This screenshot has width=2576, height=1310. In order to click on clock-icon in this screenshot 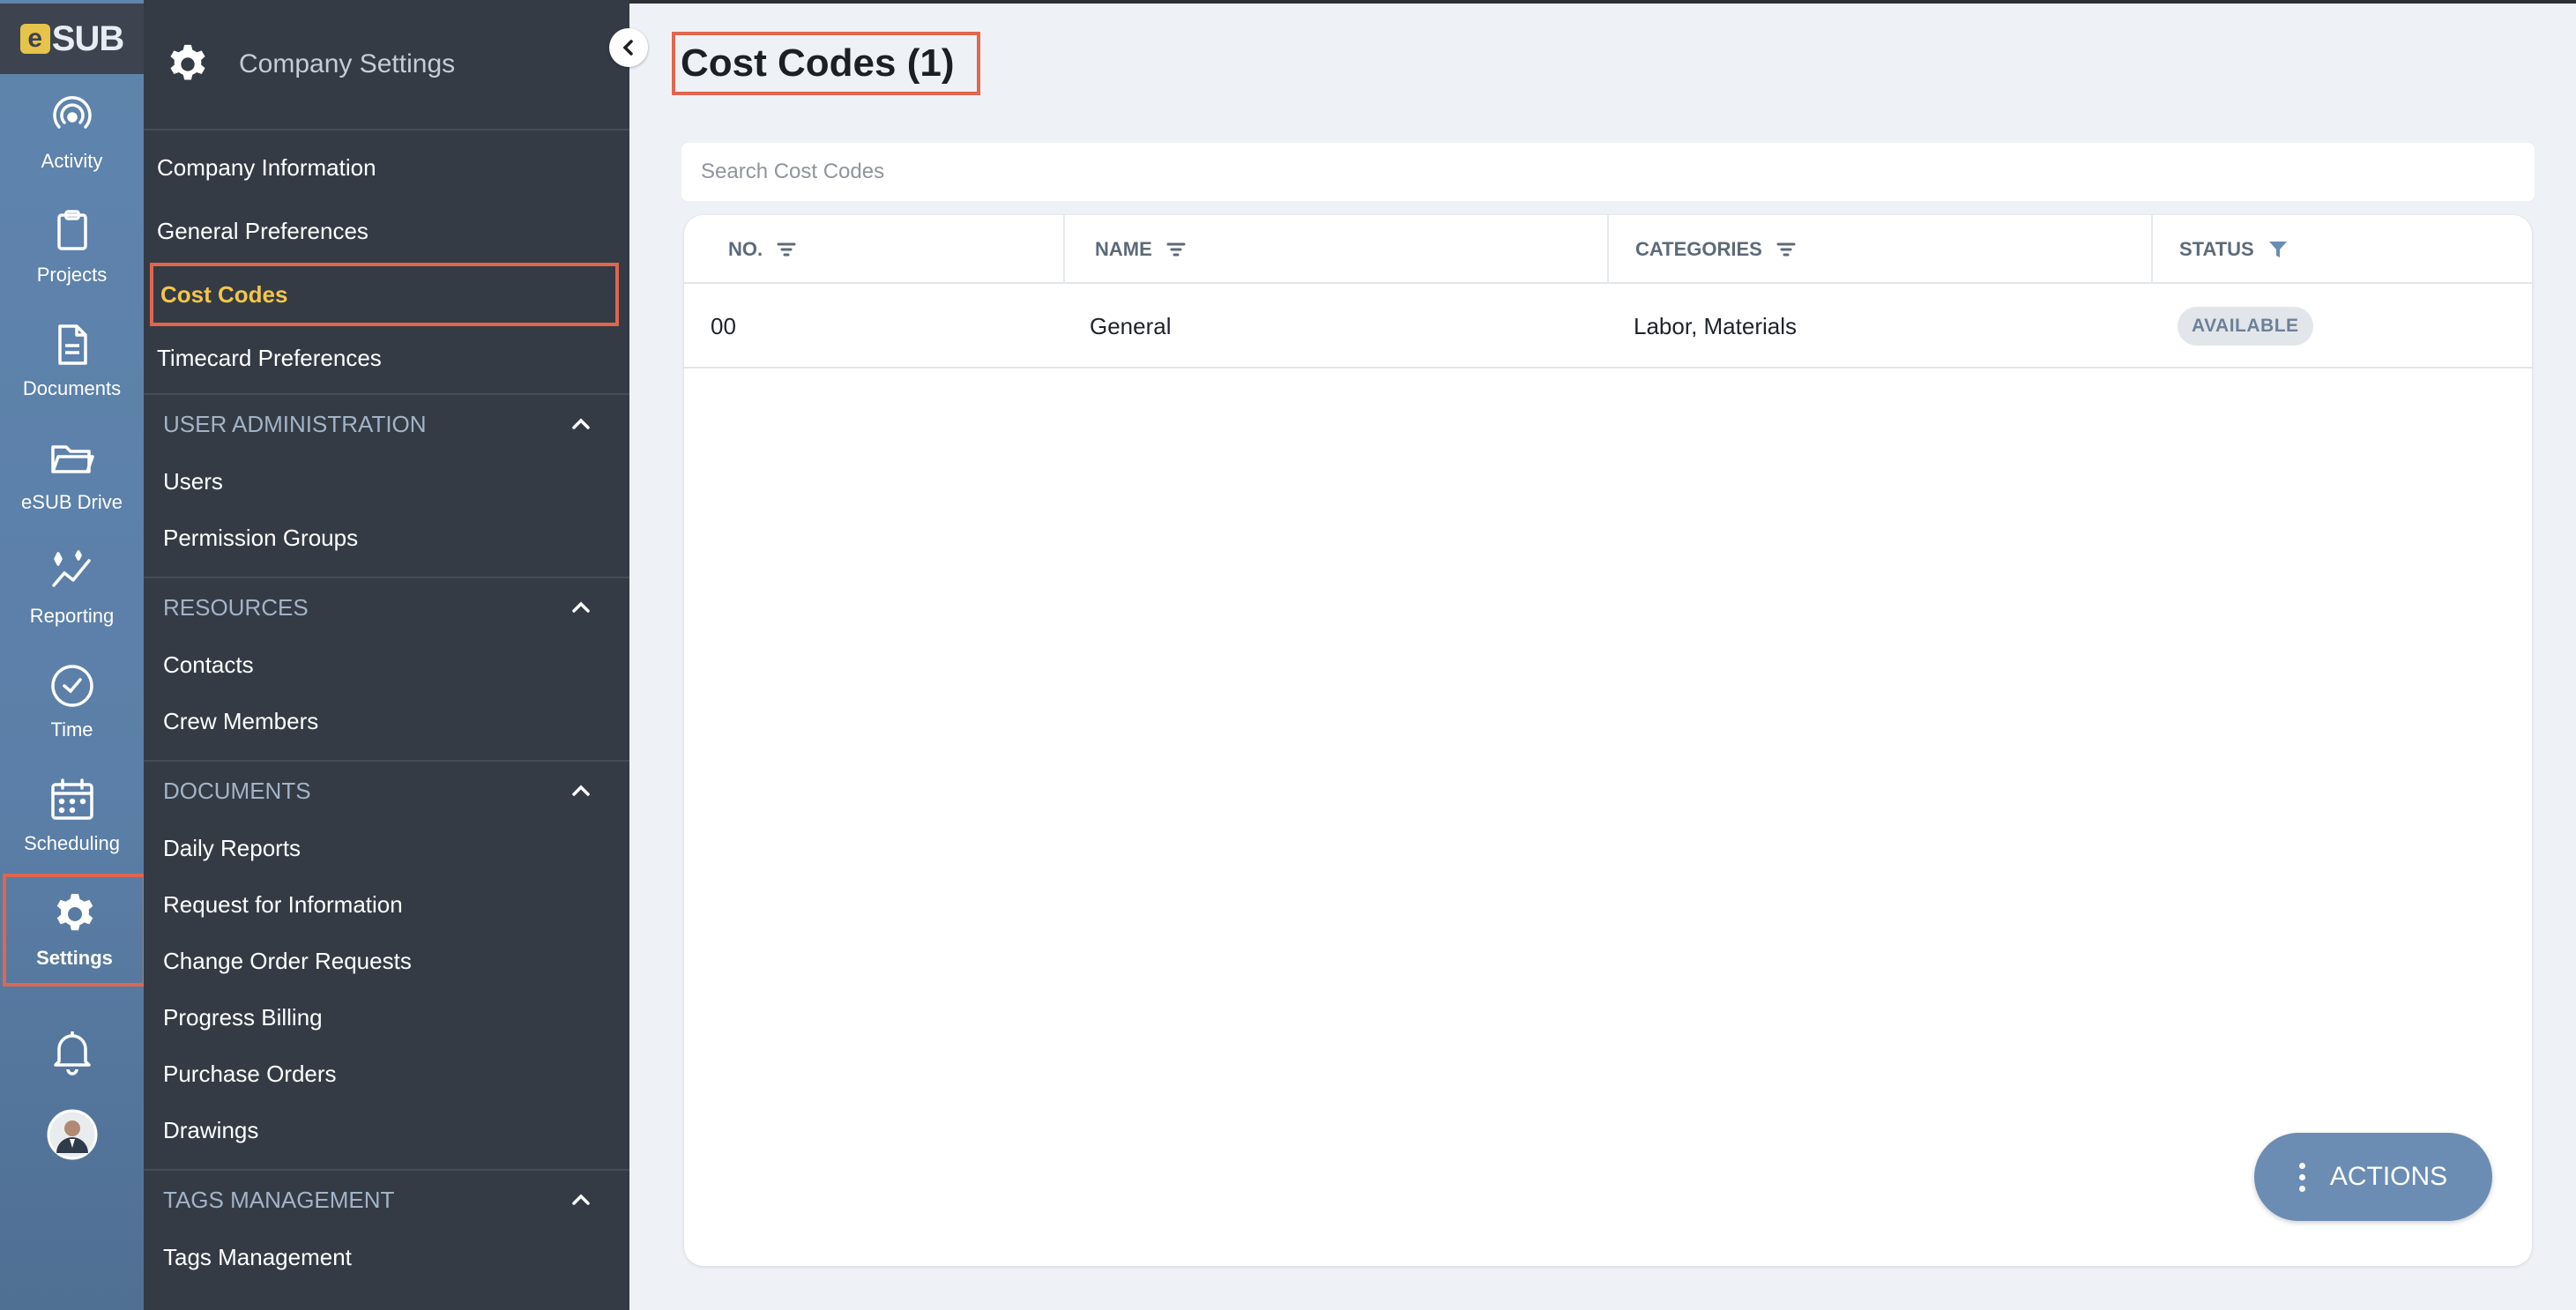, I will do `click(71, 686)`.